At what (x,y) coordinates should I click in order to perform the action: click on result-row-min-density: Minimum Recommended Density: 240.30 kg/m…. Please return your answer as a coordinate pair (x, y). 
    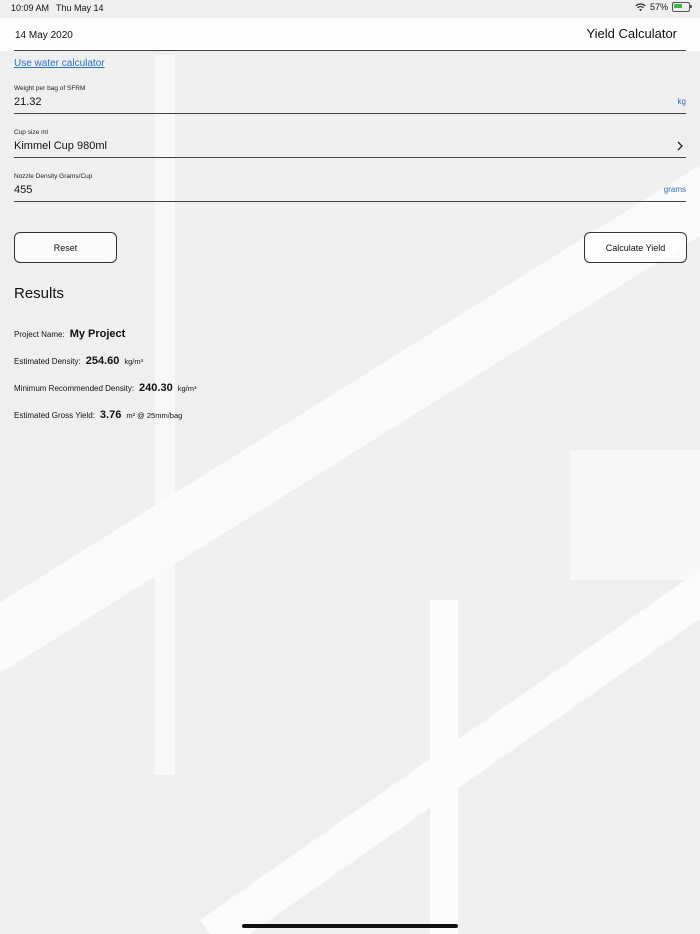
    Looking at the image, I should click on (105, 388).